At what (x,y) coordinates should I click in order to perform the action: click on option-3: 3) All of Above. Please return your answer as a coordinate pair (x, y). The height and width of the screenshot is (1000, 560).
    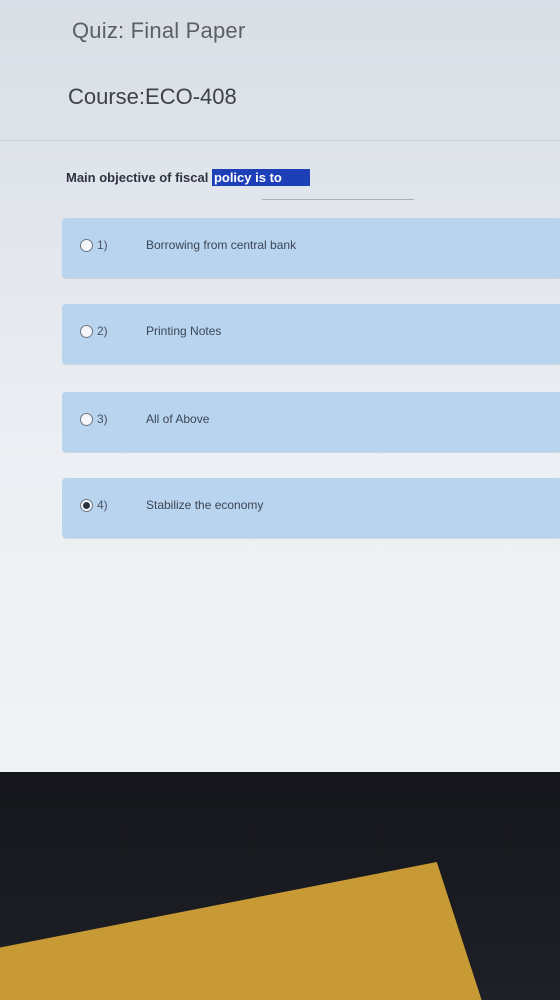
    Looking at the image, I should click on (311, 422).